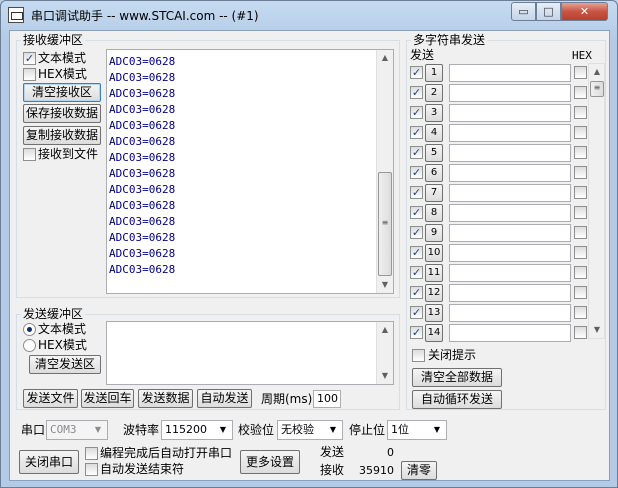  Describe the element at coordinates (29, 329) in the screenshot. I see `send-text-mode-radio` at that location.